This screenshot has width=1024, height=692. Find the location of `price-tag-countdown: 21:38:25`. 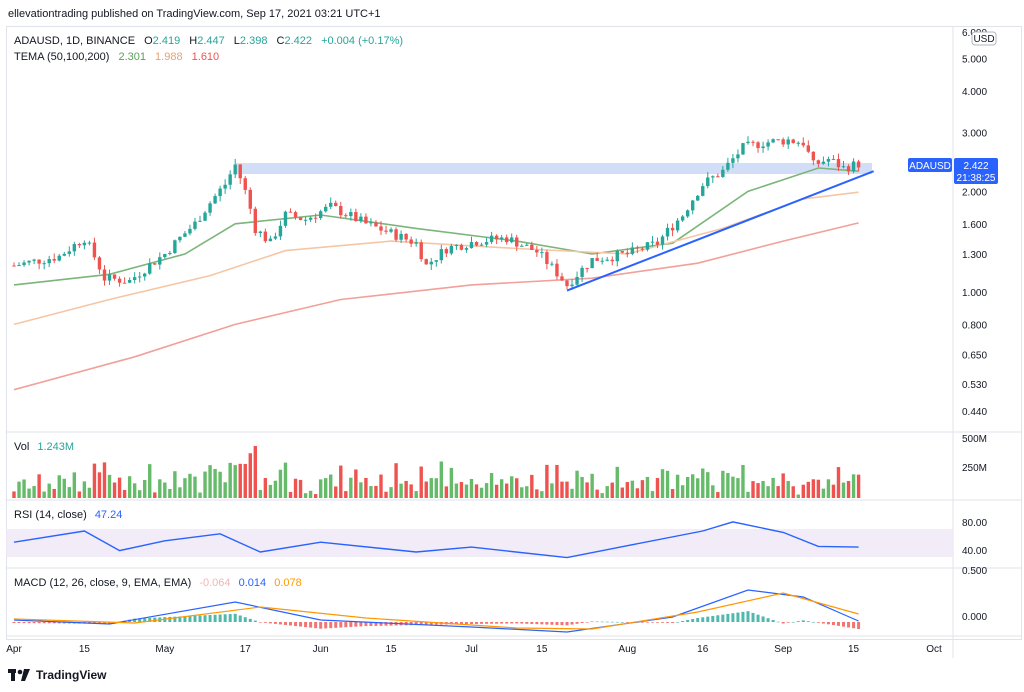

price-tag-countdown: 21:38:25 is located at coordinates (976, 178).